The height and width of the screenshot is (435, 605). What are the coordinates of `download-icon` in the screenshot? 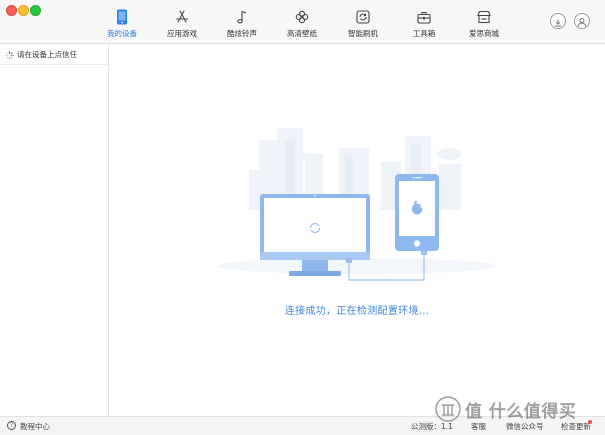 It's located at (558, 21).